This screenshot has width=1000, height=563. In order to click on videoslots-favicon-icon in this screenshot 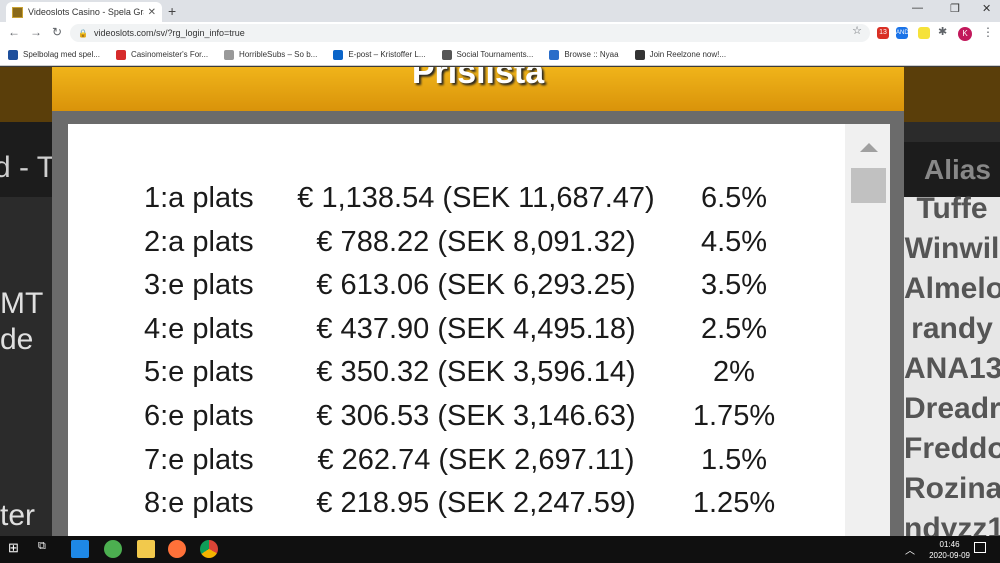, I will do `click(17, 12)`.